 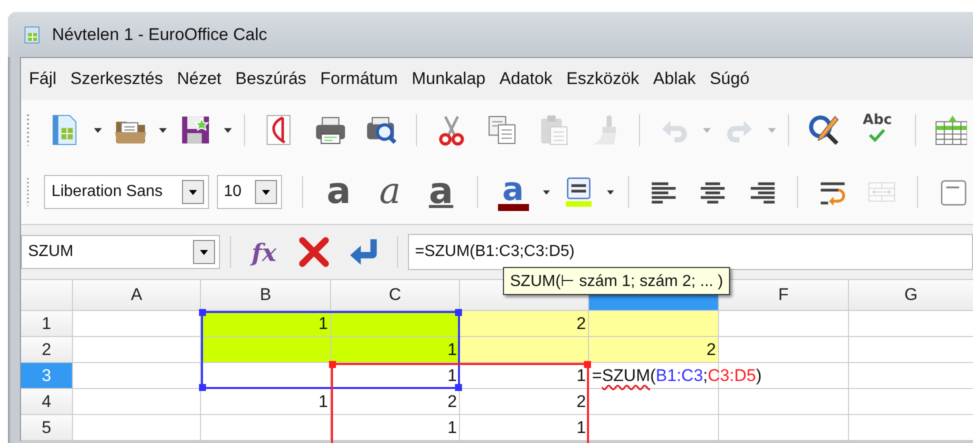 I want to click on window-title: Névtelen 1 - EuroOffice Calc, so click(x=160, y=34).